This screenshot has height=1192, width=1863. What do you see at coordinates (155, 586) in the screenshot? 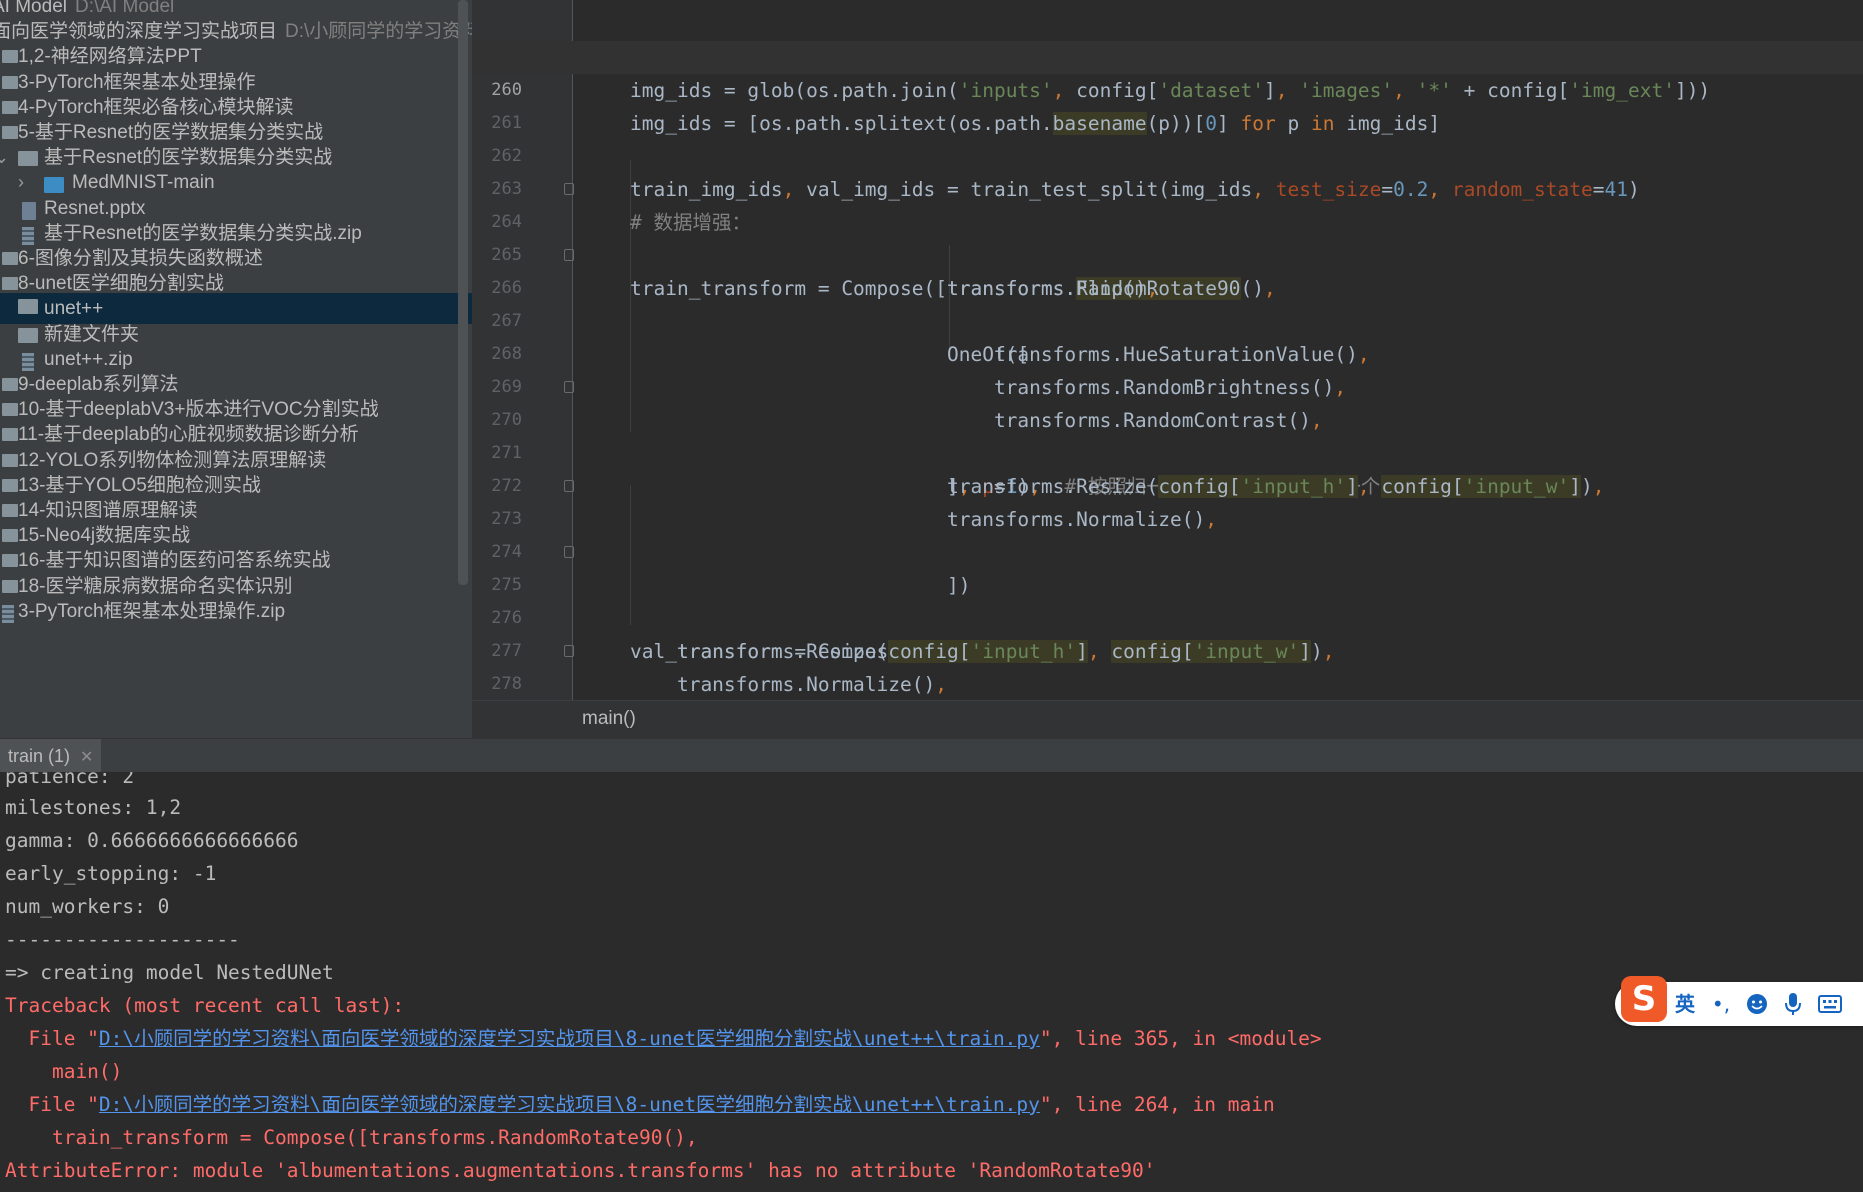
I see `tree-item-label: 18-医学糖尿病数据命名实体识别` at bounding box center [155, 586].